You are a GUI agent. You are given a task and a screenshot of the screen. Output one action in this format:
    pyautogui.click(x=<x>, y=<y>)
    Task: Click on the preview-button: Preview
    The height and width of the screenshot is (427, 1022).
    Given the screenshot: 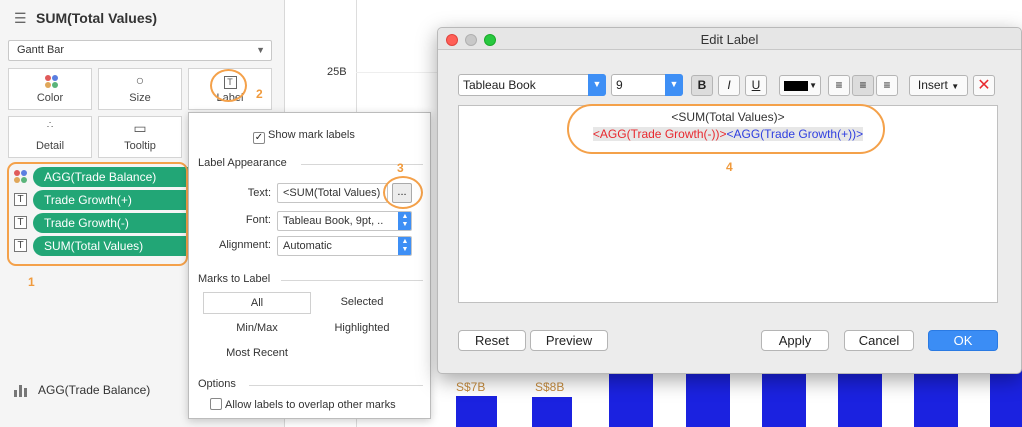 What is the action you would take?
    pyautogui.click(x=569, y=340)
    